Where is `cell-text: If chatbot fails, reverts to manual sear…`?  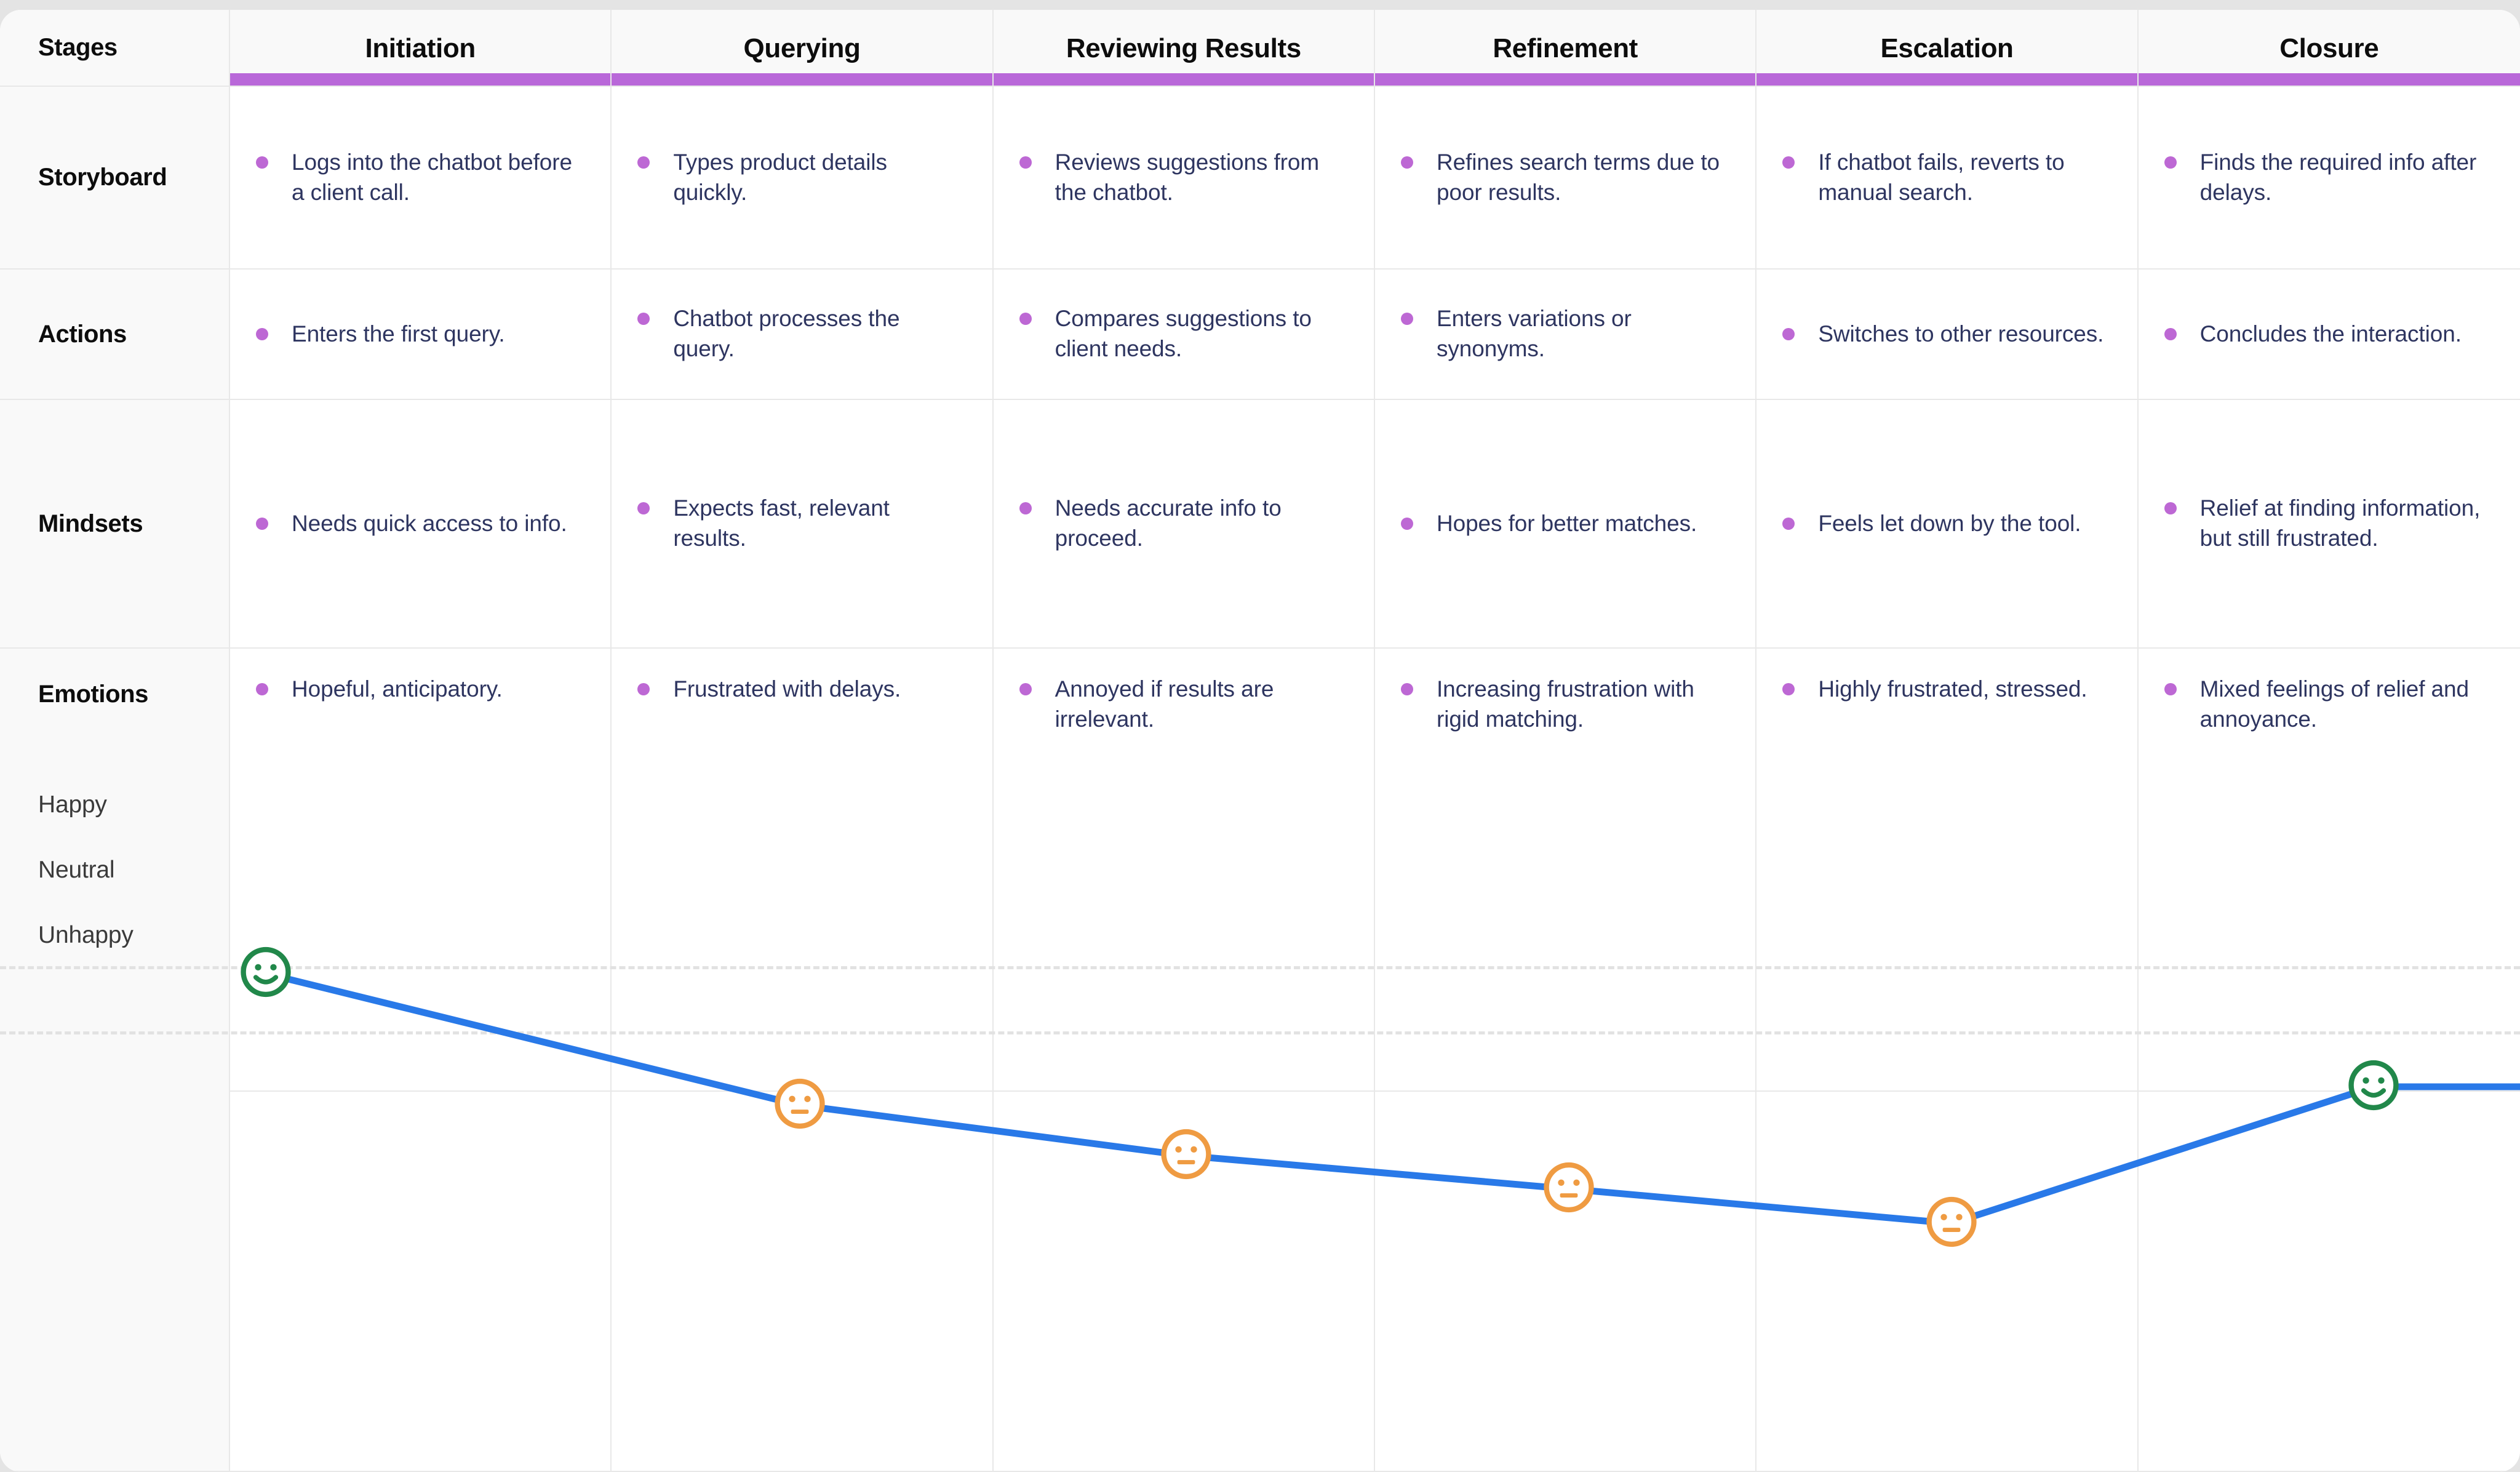 cell-text: If chatbot fails, reverts to manual sear… is located at coordinates (1941, 177).